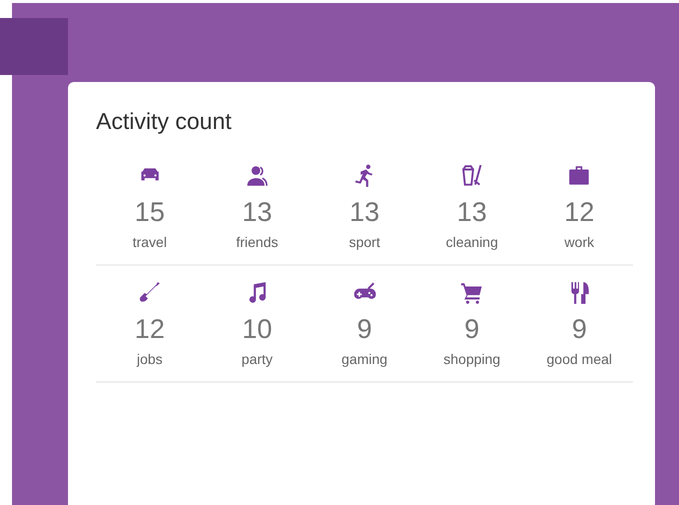 Image resolution: width=679 pixels, height=505 pixels. What do you see at coordinates (149, 212) in the screenshot?
I see `activity-count: 15` at bounding box center [149, 212].